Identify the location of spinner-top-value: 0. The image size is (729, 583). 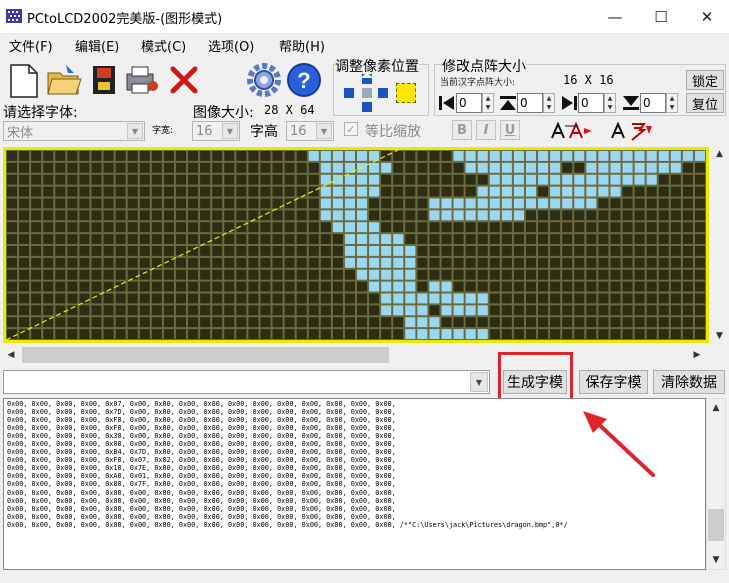
(530, 103).